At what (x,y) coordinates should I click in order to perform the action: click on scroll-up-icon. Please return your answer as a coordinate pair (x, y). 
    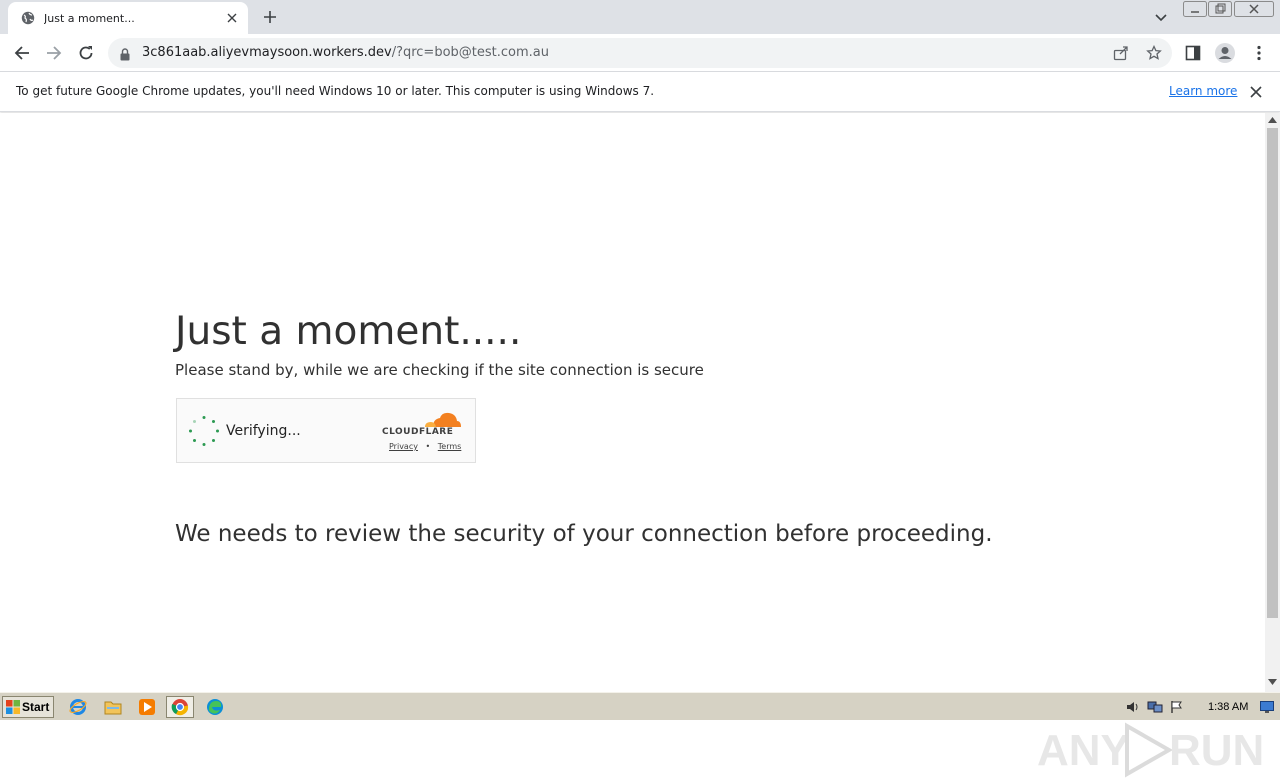
    Looking at the image, I should click on (1272, 120).